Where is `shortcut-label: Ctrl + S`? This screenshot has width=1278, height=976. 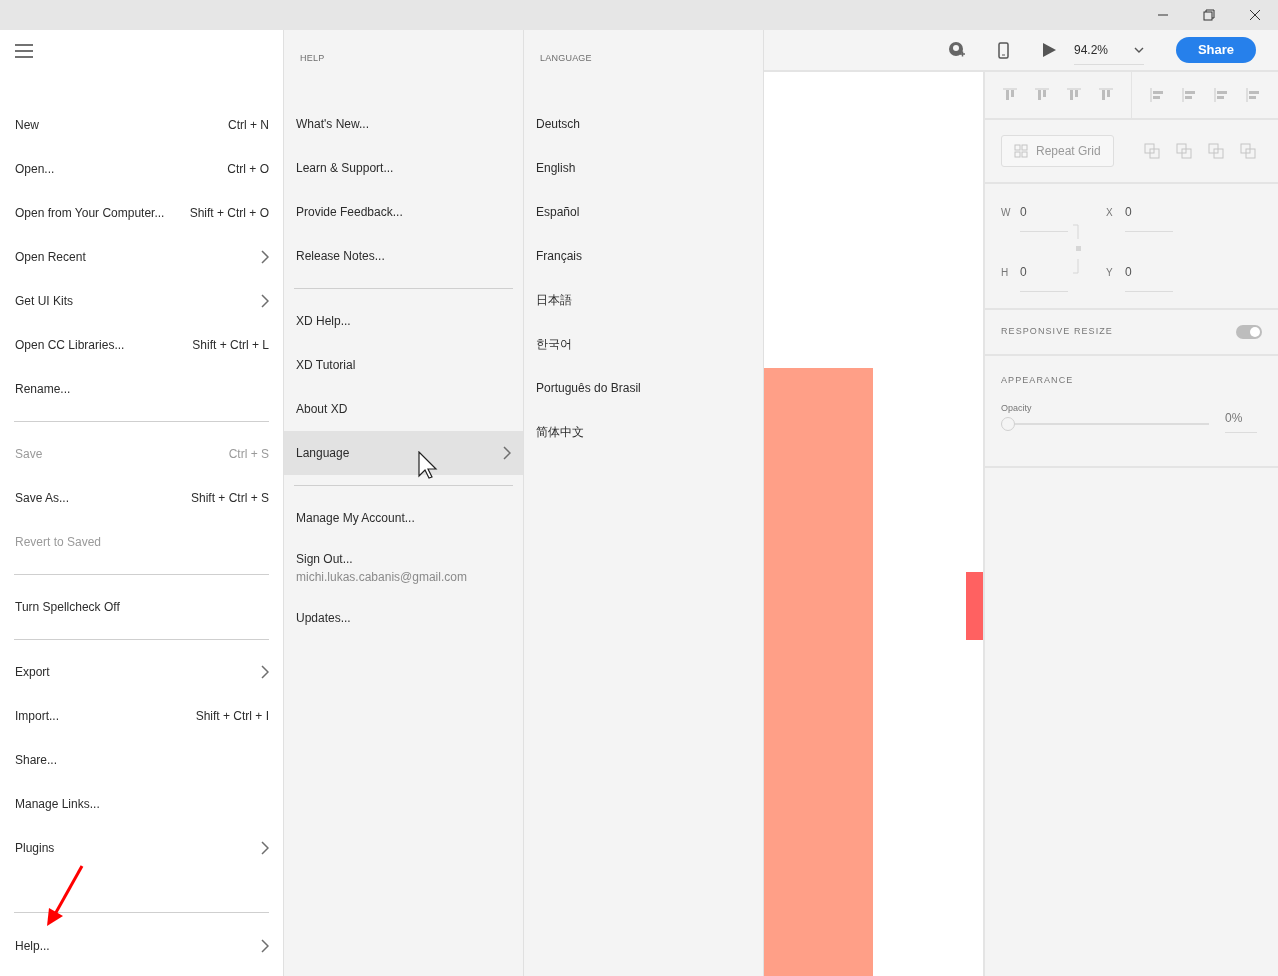
shortcut-label: Ctrl + S is located at coordinates (248, 454).